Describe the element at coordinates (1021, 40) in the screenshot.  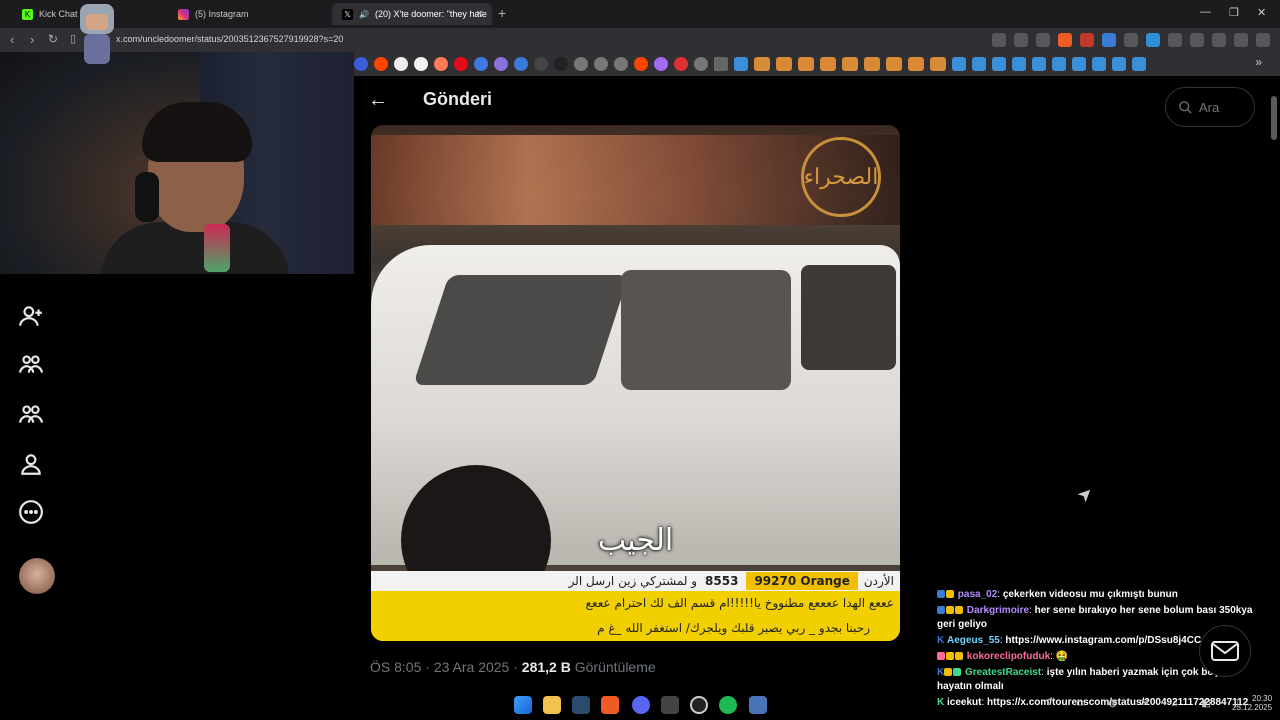
I see `zoom-icon` at that location.